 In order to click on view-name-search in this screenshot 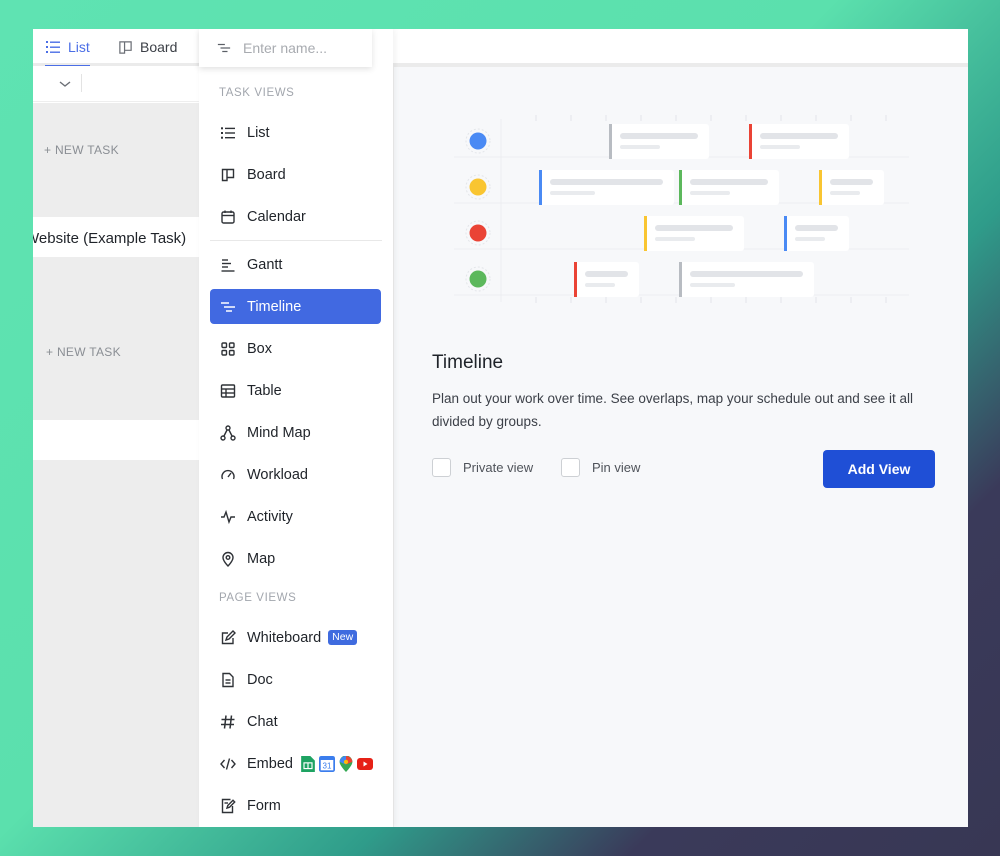, I will do `click(285, 48)`.